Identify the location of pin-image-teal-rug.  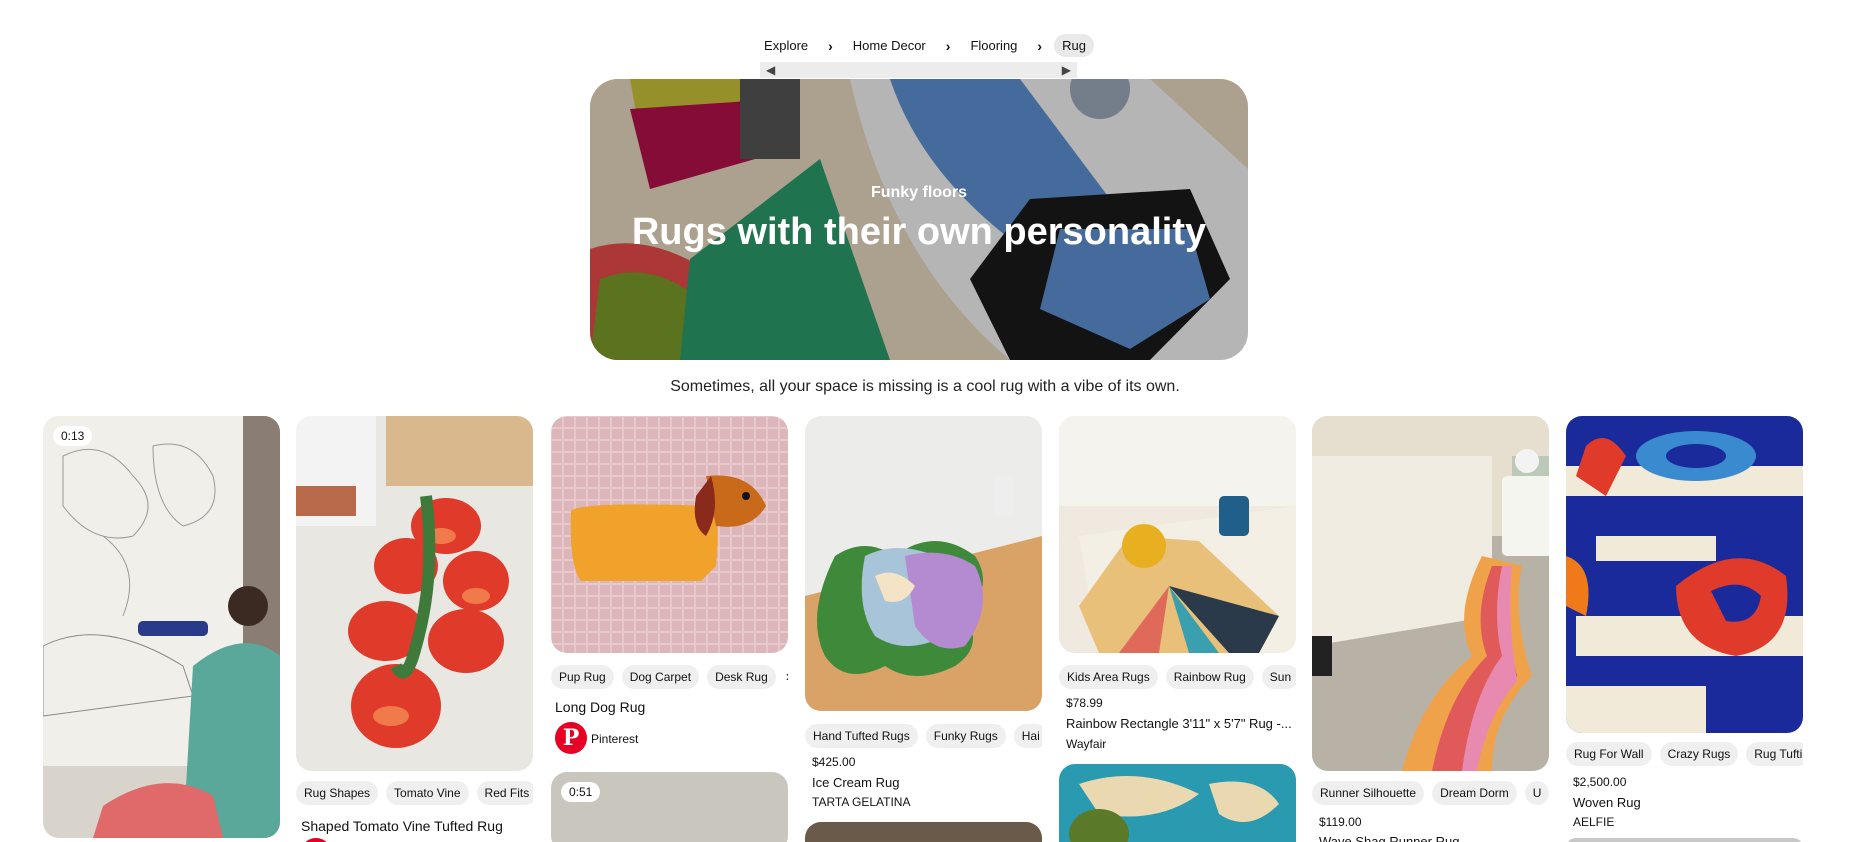
(1177, 803).